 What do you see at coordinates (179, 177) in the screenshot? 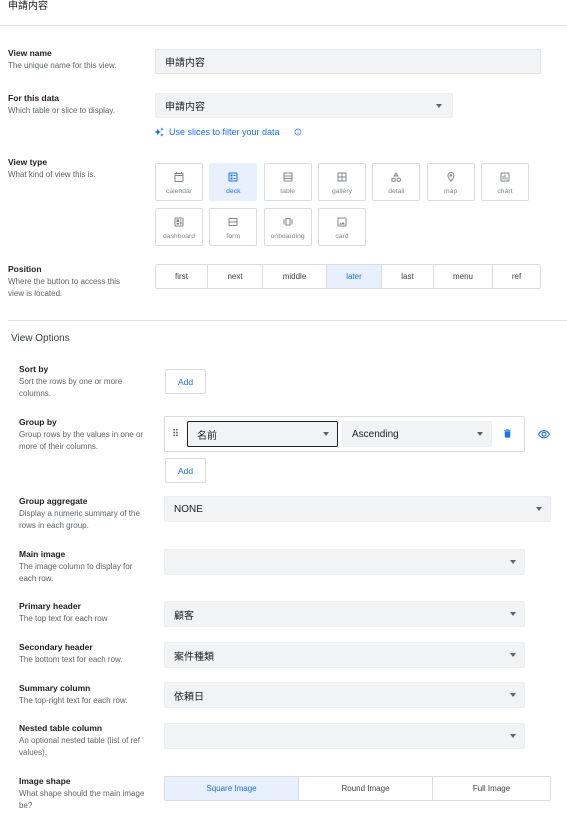
I see `calendar-icon` at bounding box center [179, 177].